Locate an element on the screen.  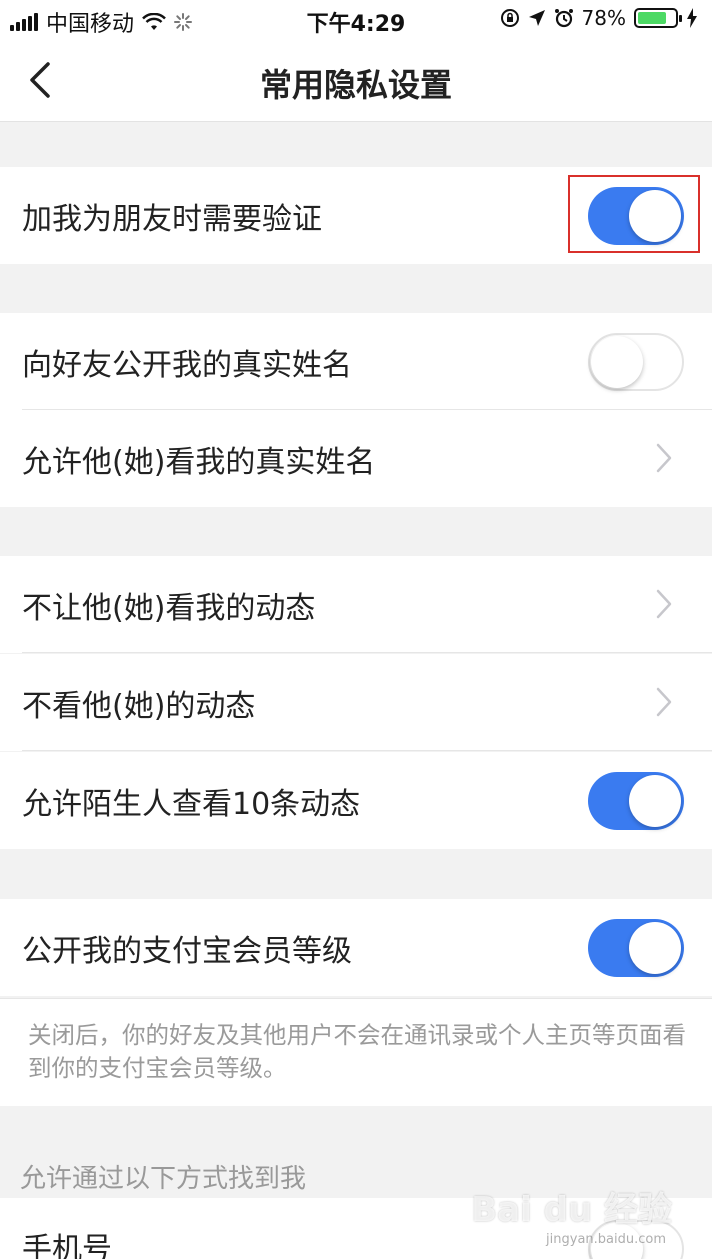
member-level-note: 关闭后，你的好友及其他用户不会在通讯录或个人主页等页面看到你的支付宝会员等级。 is located at coordinates (356, 1052).